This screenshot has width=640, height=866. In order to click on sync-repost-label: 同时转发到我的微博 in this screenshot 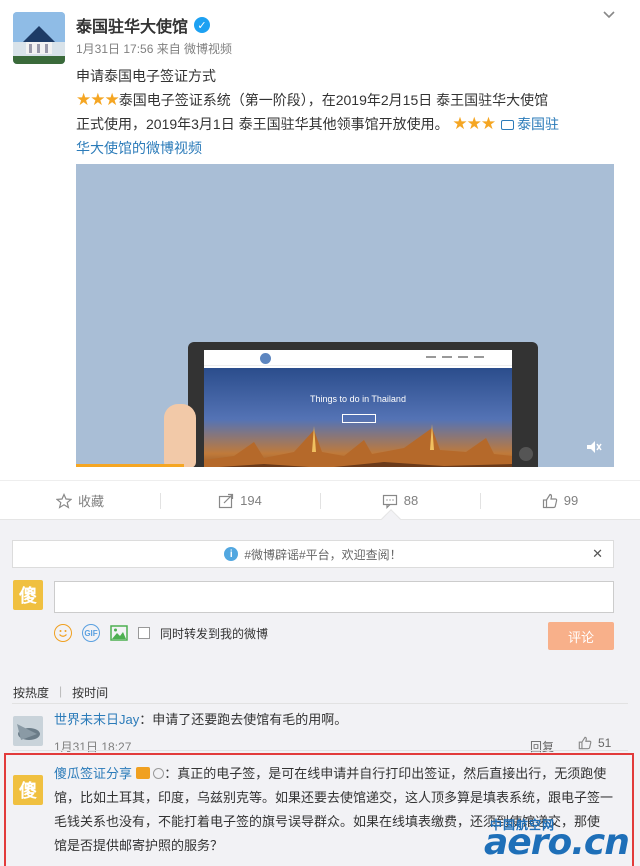, I will do `click(214, 633)`.